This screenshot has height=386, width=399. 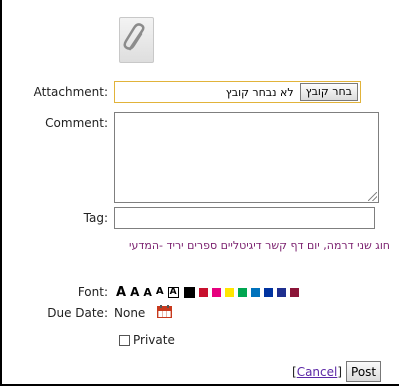 What do you see at coordinates (294, 292) in the screenshot?
I see `color-swatch-maroon` at bounding box center [294, 292].